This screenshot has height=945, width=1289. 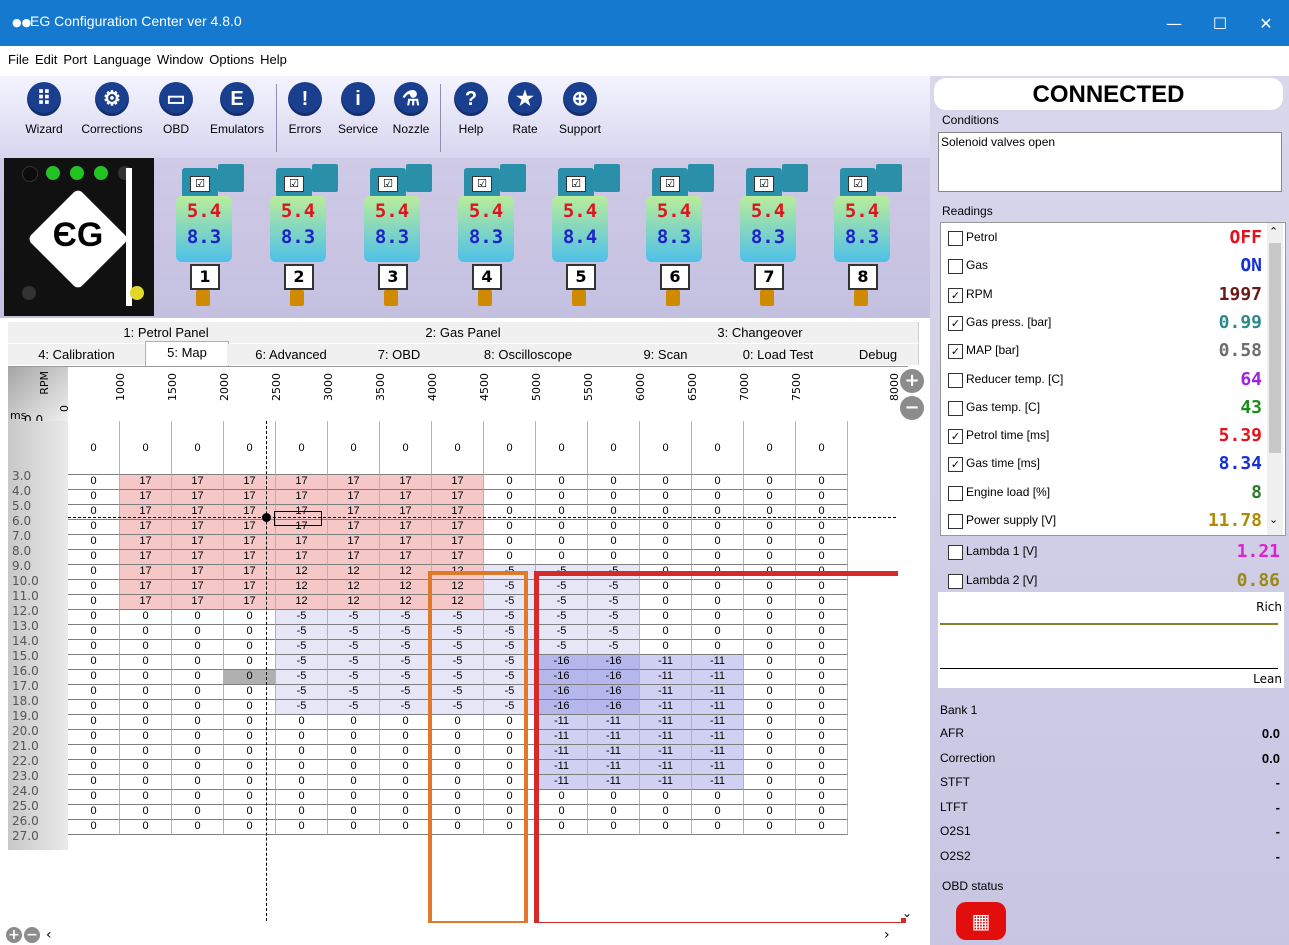 What do you see at coordinates (18, 59) in the screenshot?
I see `menu-file: File` at bounding box center [18, 59].